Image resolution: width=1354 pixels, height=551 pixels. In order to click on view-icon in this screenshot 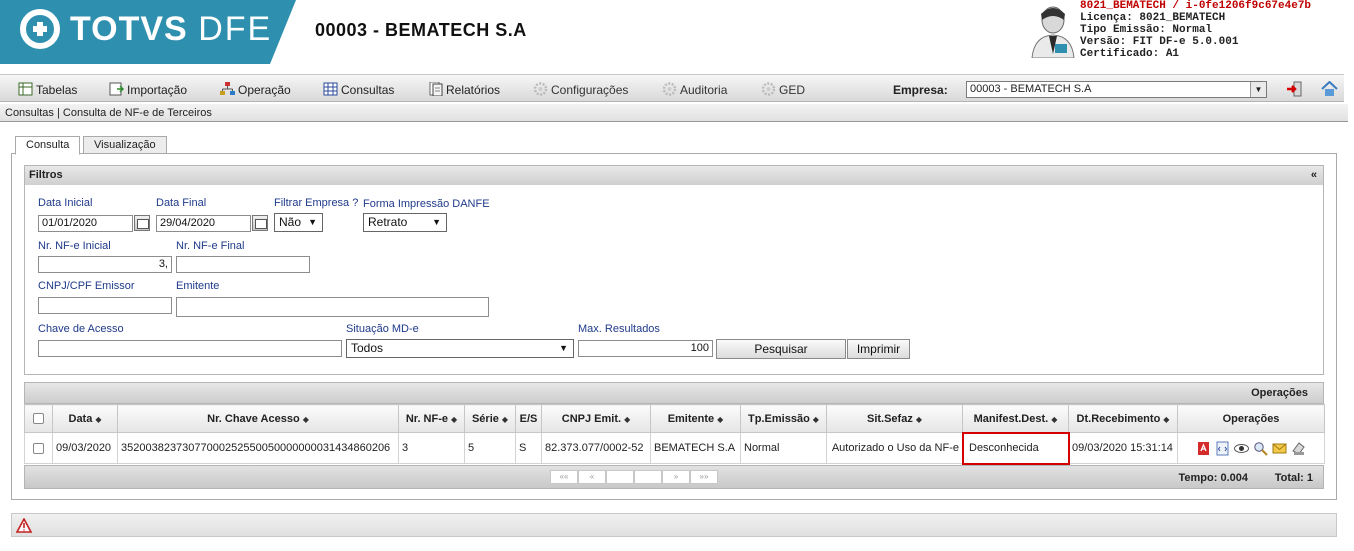, I will do `click(1241, 448)`.